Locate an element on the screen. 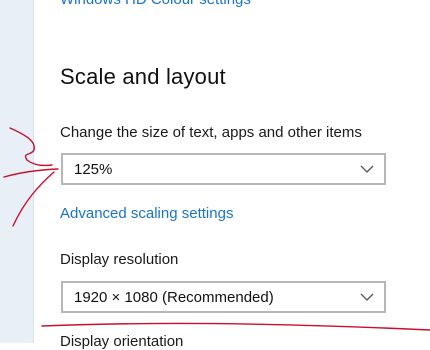  resolution-dropdown: 1920 × 1080 (Recommended) is located at coordinates (223, 297).